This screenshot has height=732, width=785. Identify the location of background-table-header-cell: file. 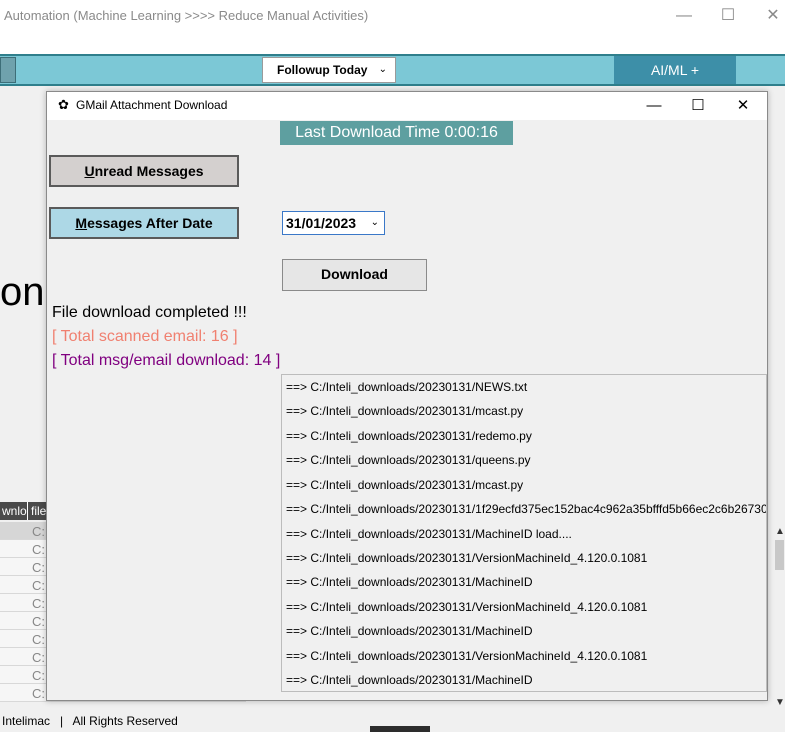
(38, 511).